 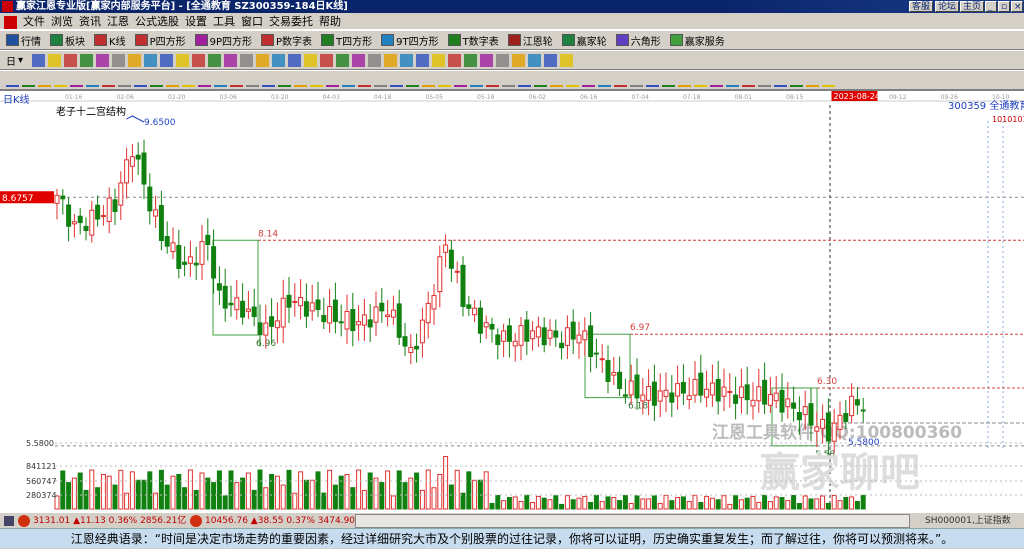 I want to click on toolbar-button-10: 赢家轮, so click(x=584, y=40).